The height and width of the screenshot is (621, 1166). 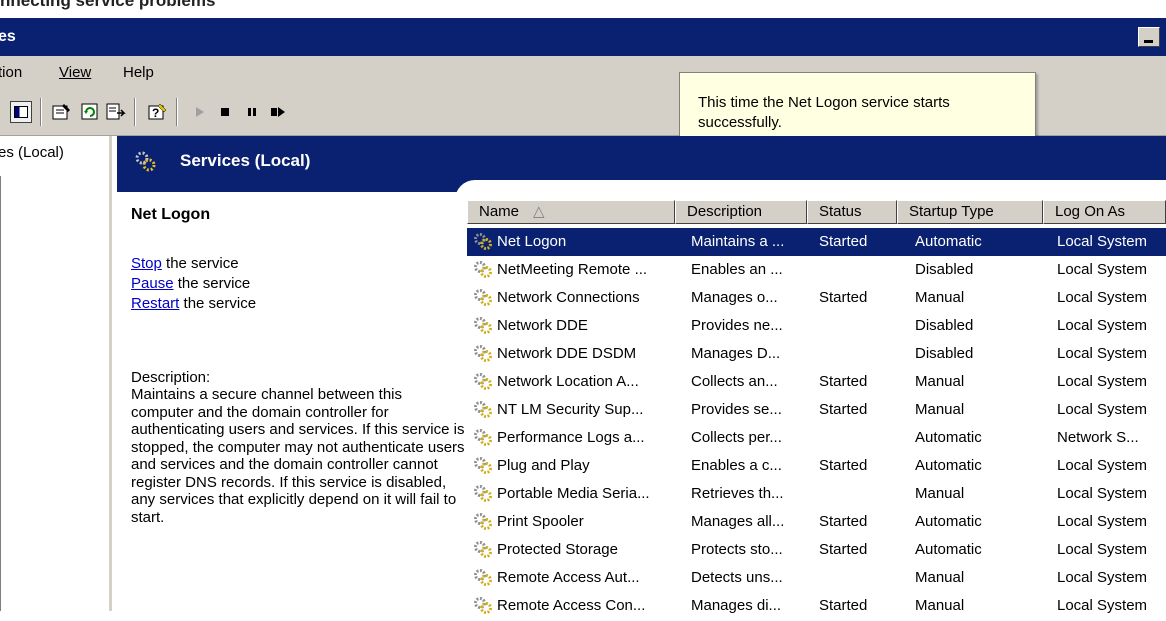 I want to click on column-header-startup-type: Startup Type, so click(x=970, y=212).